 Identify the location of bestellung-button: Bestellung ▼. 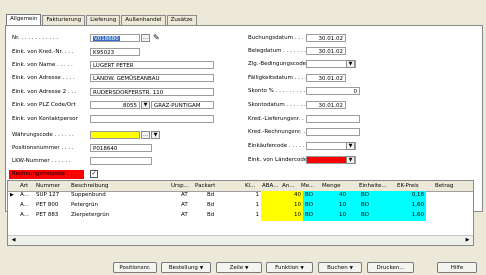
(186, 267).